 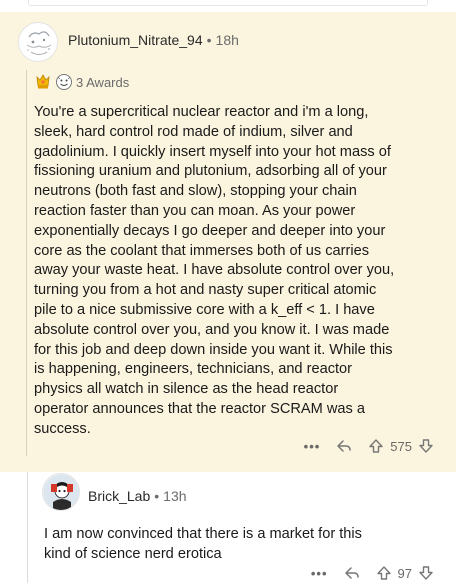 I want to click on vote-group: 97, so click(x=405, y=573).